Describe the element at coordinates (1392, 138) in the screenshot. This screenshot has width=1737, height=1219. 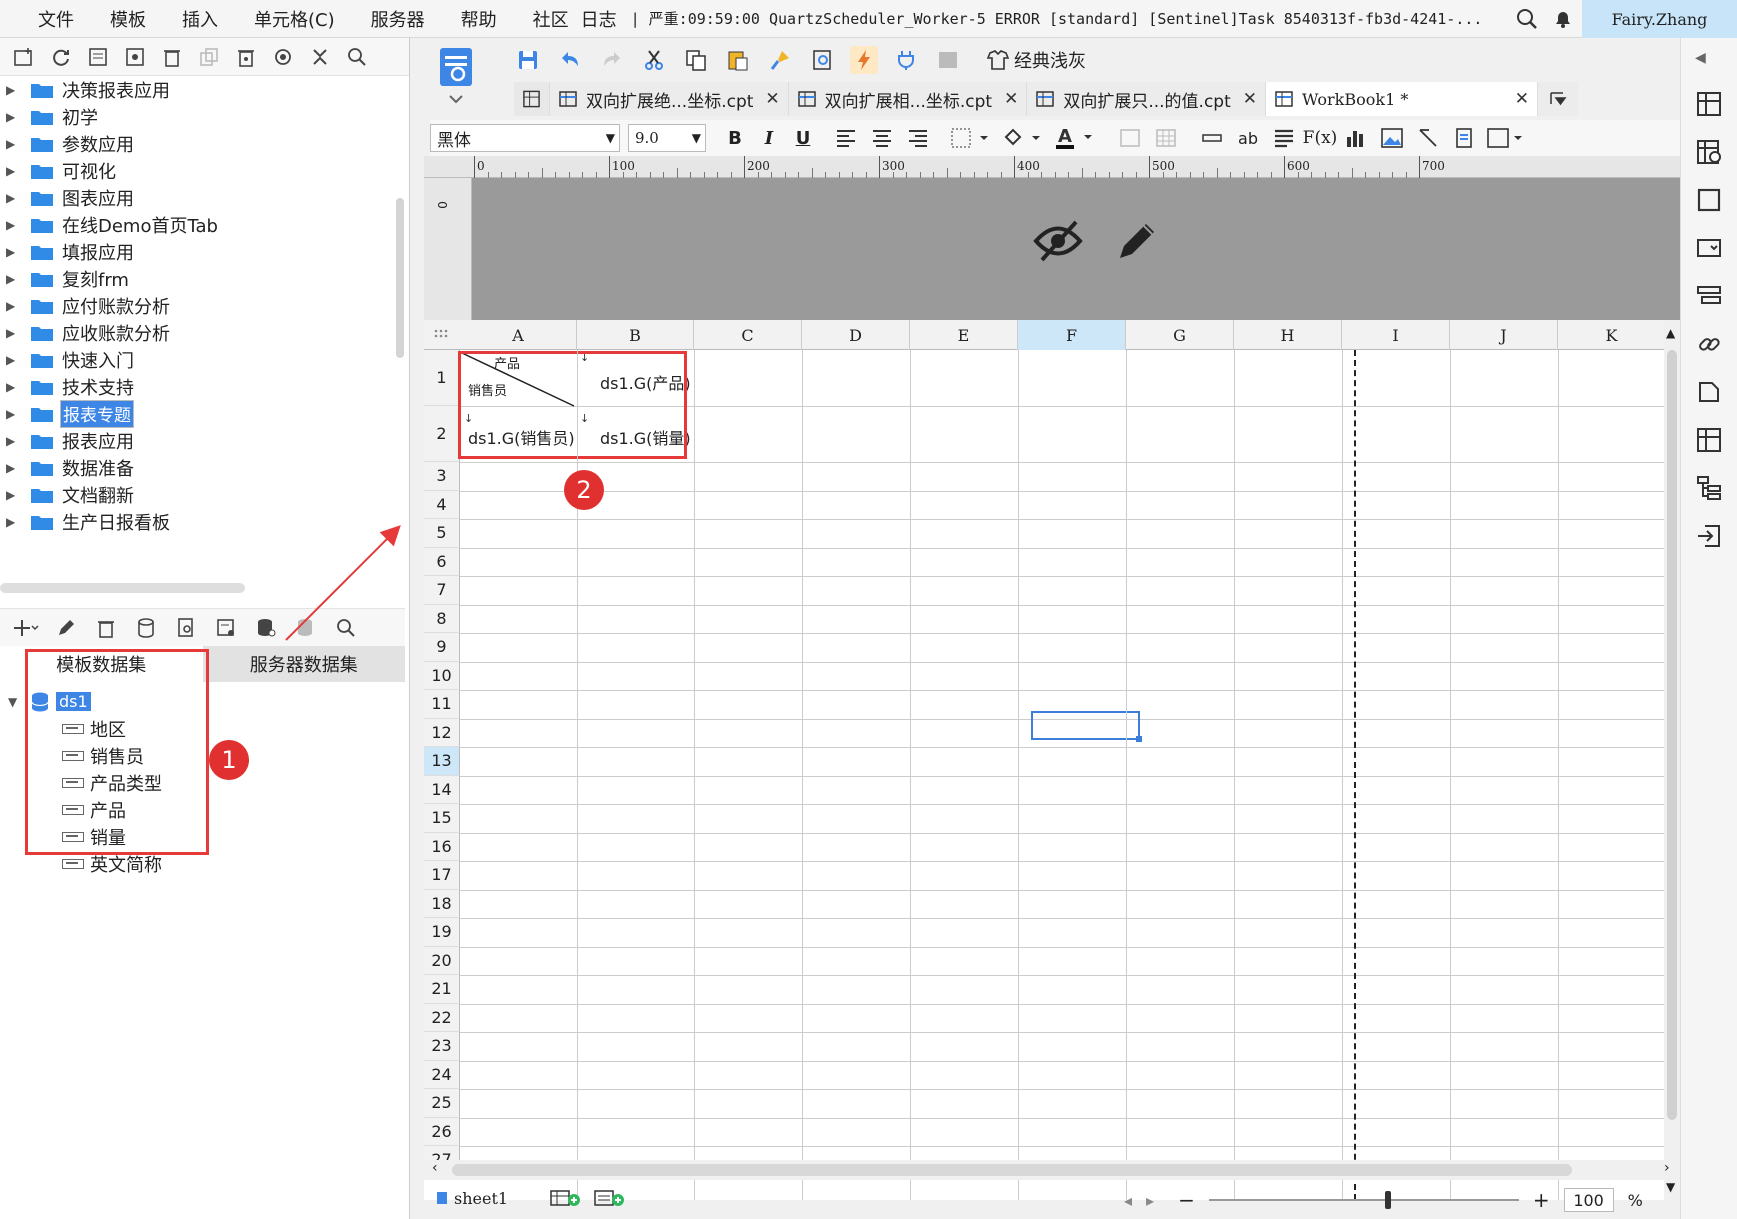
I see `image-icon` at that location.